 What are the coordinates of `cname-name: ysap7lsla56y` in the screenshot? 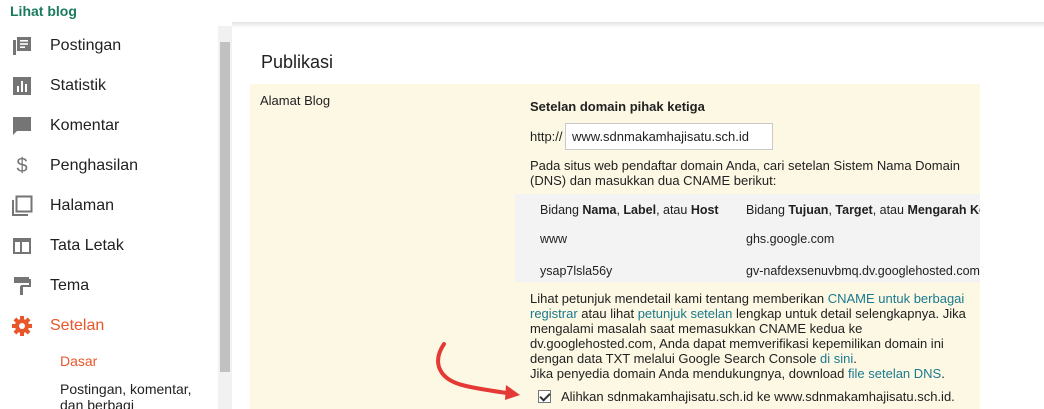 It's located at (576, 271).